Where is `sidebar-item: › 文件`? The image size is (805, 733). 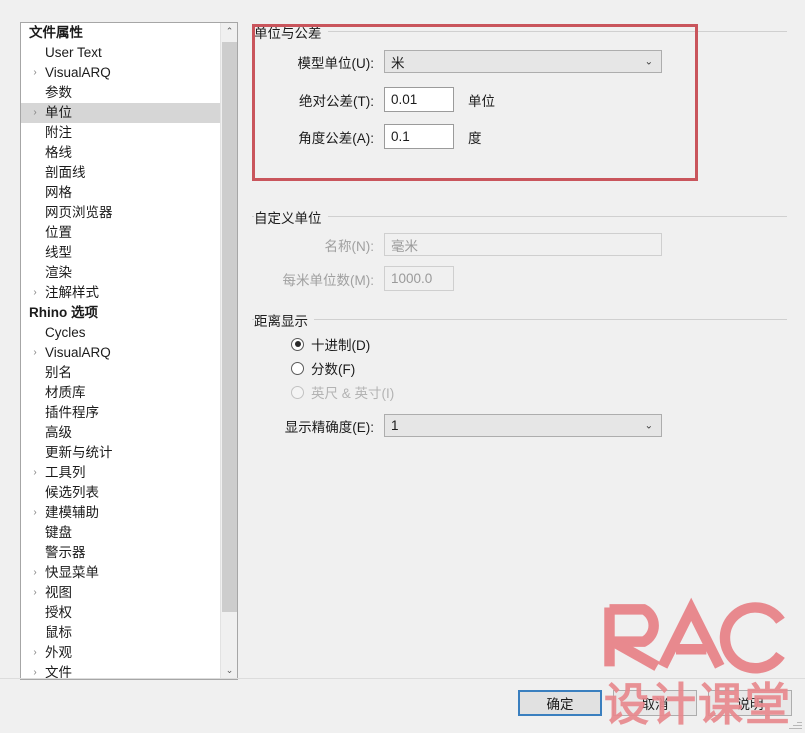 sidebar-item: › 文件 is located at coordinates (120, 671).